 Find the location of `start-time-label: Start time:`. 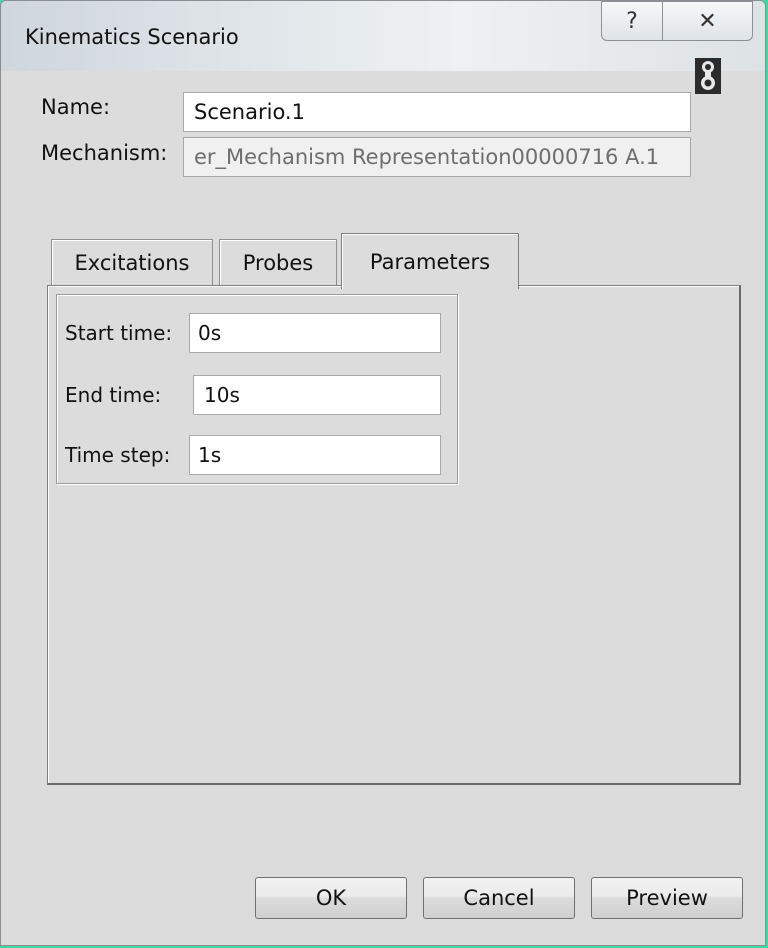

start-time-label: Start time: is located at coordinates (119, 333).